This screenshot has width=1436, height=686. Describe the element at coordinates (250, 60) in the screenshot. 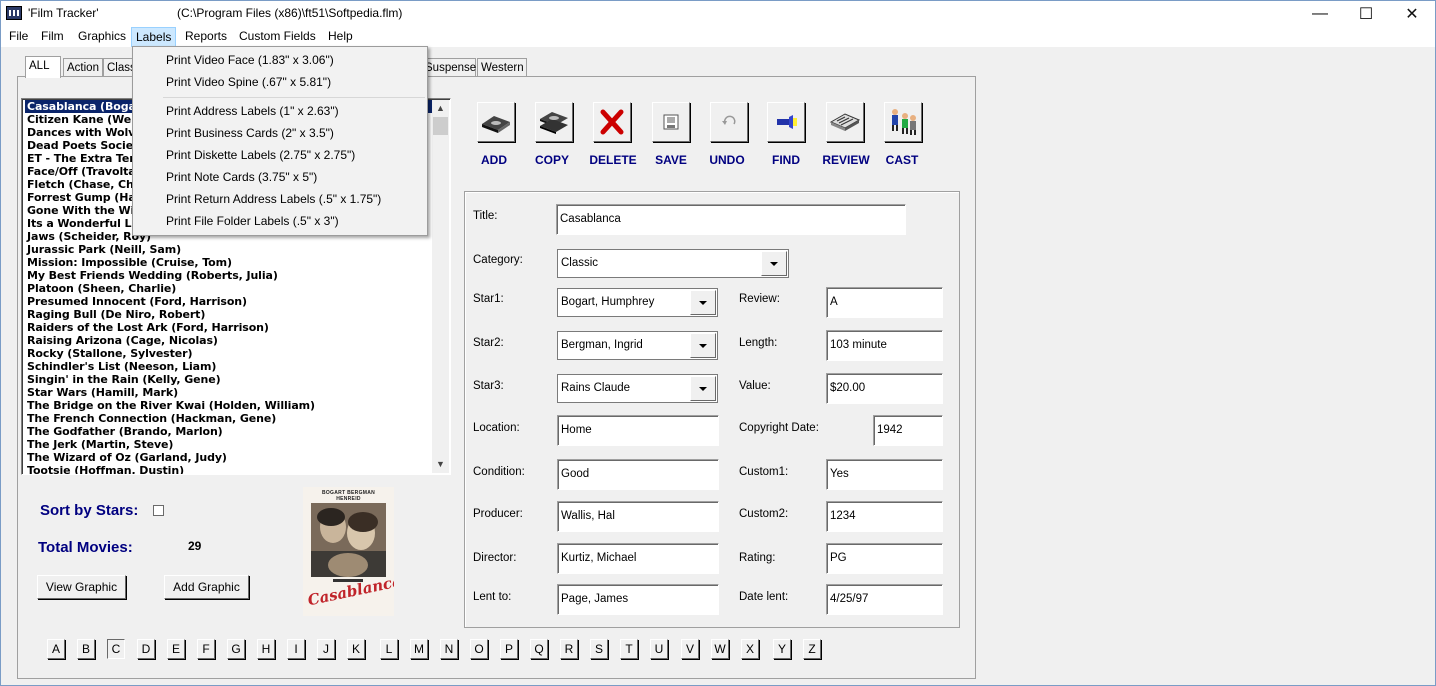

I see `menu-item-video-face: Print Video Face (1.83" x 3.06")` at that location.